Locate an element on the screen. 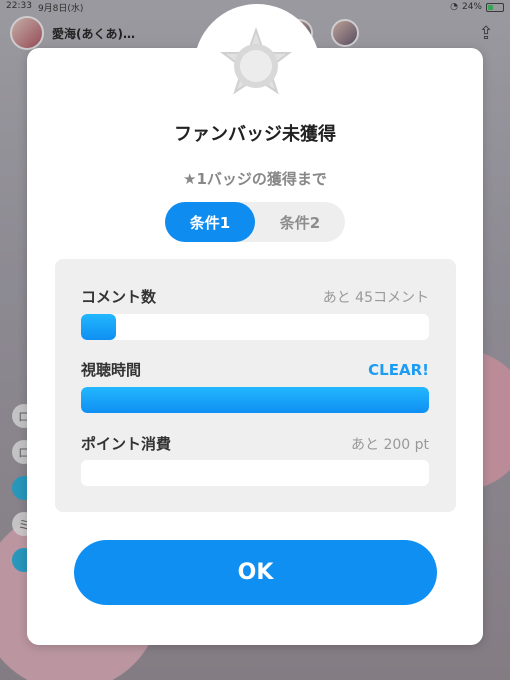 This screenshot has height=680, width=510. dialog-title: ファンバッジ未獲得 is located at coordinates (255, 134).